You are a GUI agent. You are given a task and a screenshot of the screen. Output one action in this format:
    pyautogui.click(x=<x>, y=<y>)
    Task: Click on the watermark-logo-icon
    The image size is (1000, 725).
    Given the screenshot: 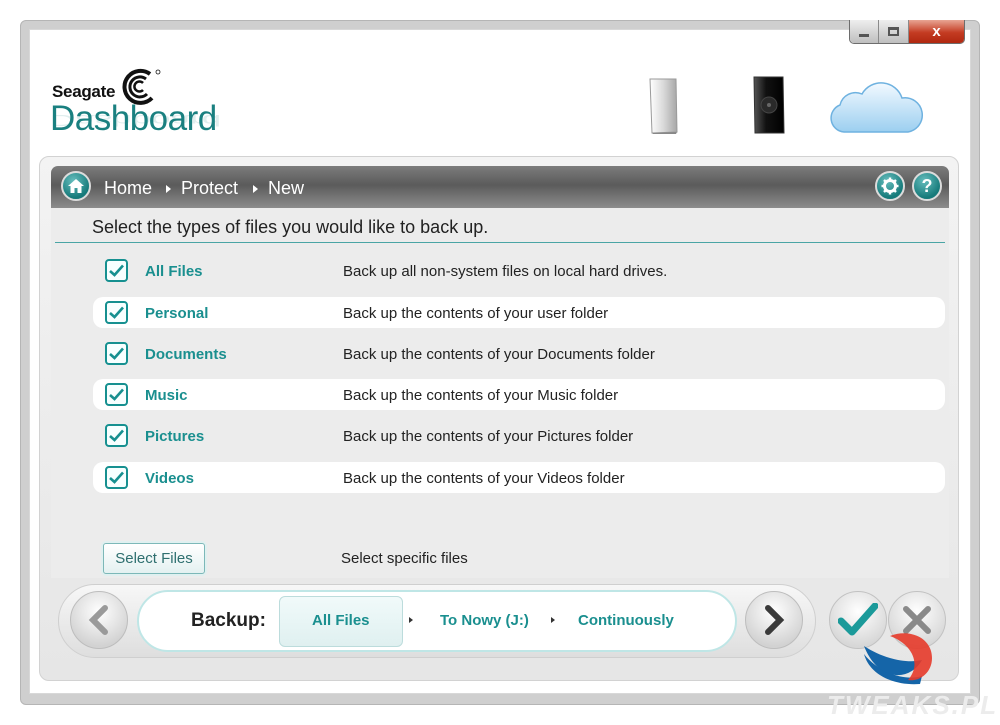 What is the action you would take?
    pyautogui.click(x=898, y=659)
    